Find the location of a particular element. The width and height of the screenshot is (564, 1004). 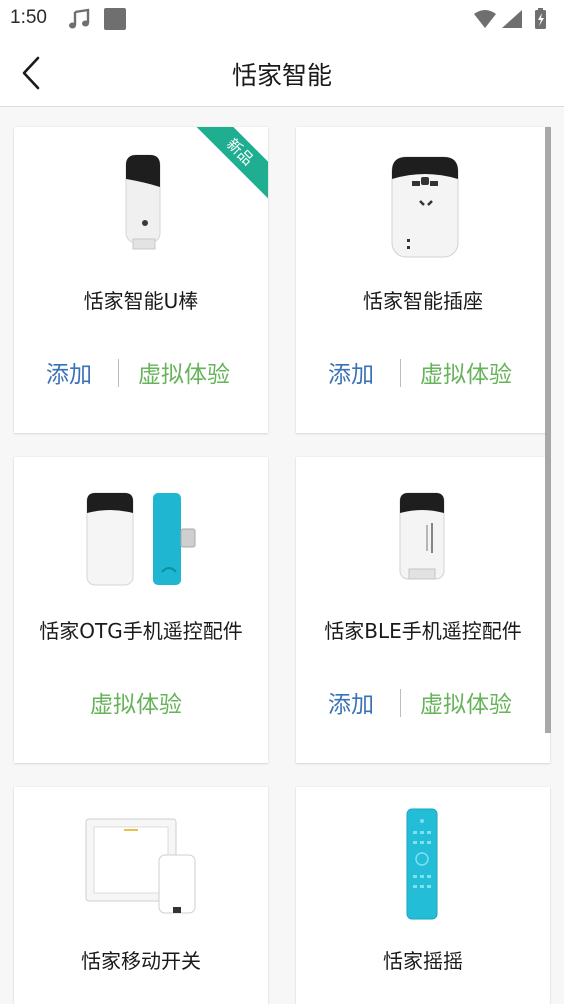

page-title: 恬家智能 is located at coordinates (281, 75).